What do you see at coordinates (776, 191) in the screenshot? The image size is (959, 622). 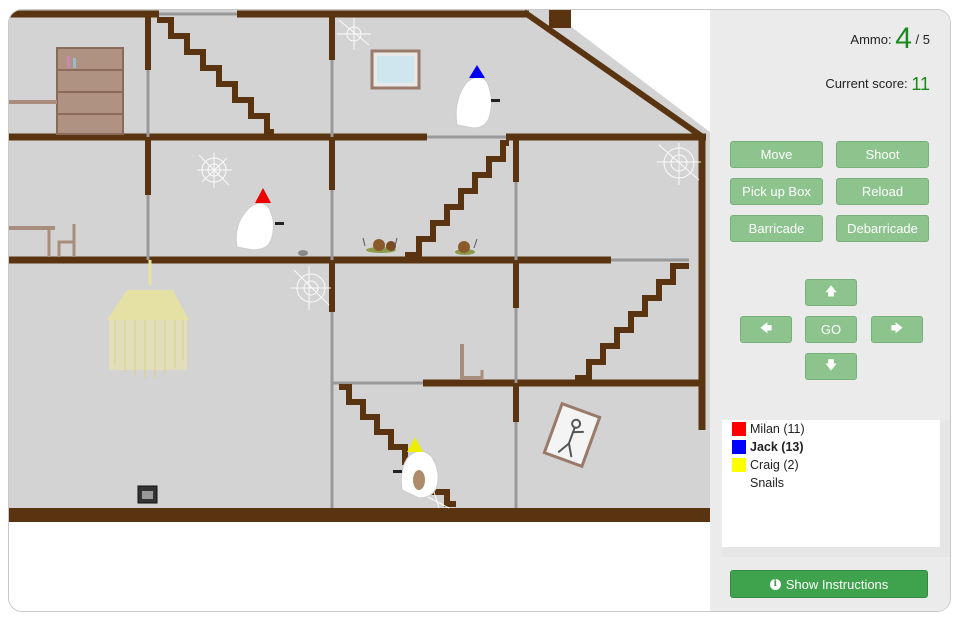 I see `pick-up-box-button: Pick up Box` at bounding box center [776, 191].